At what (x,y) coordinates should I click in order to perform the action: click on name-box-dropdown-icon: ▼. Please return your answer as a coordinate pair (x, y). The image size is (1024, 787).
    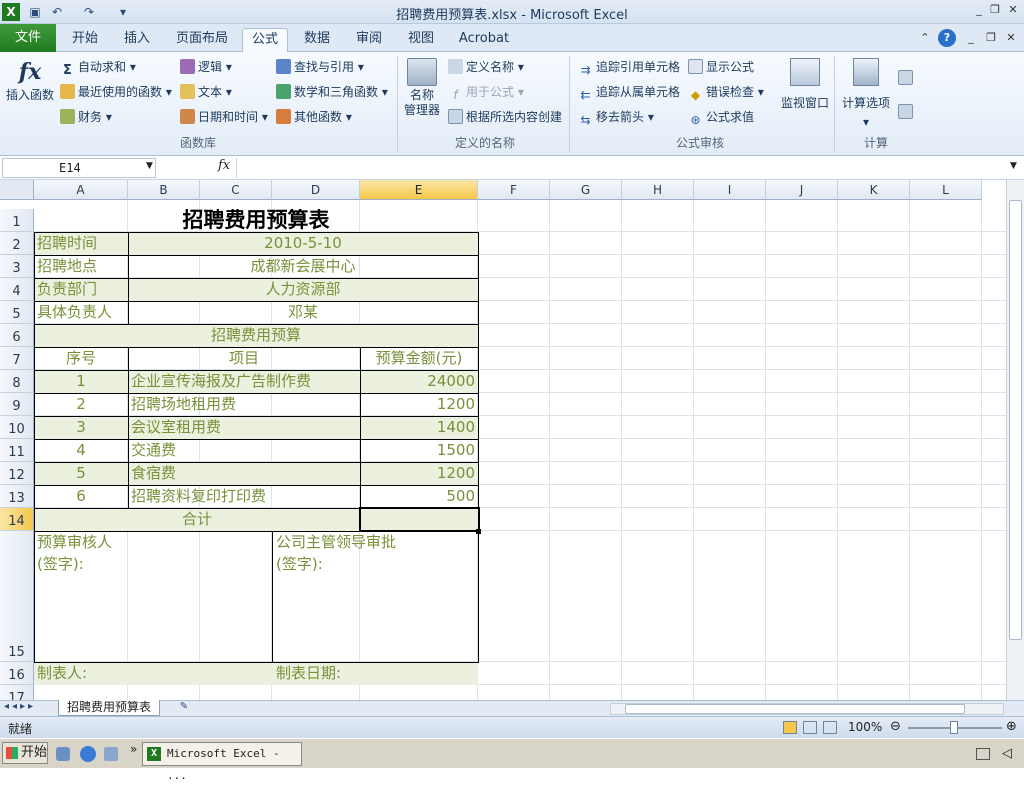
    Looking at the image, I should click on (149, 166).